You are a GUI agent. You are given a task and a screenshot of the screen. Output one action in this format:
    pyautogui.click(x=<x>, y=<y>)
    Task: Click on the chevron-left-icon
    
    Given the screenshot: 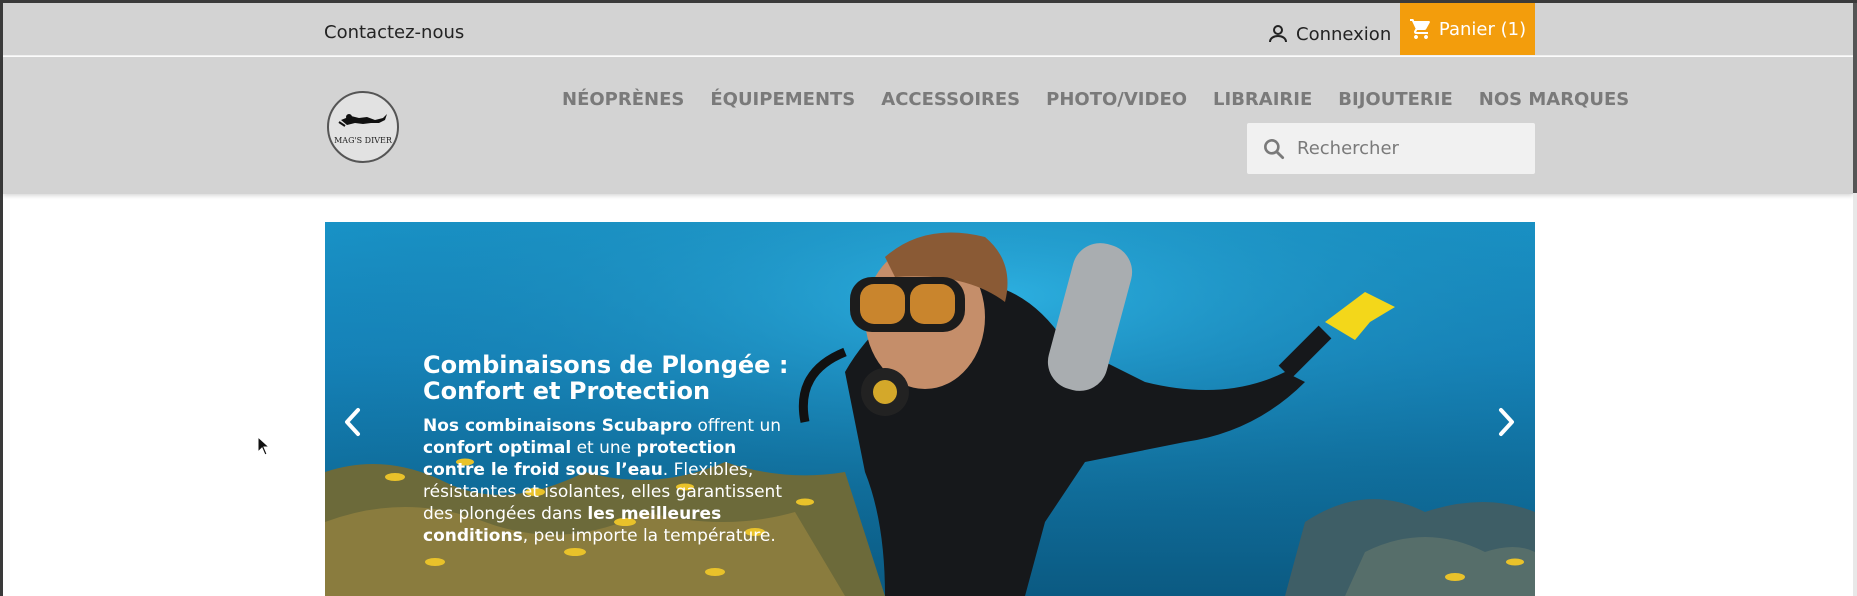 What is the action you would take?
    pyautogui.click(x=352, y=422)
    